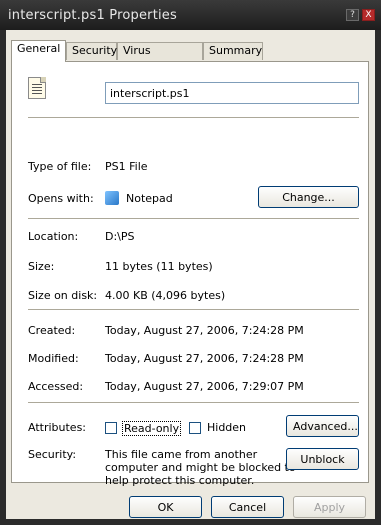 This screenshot has width=381, height=525. I want to click on location-label: Location:, so click(53, 236).